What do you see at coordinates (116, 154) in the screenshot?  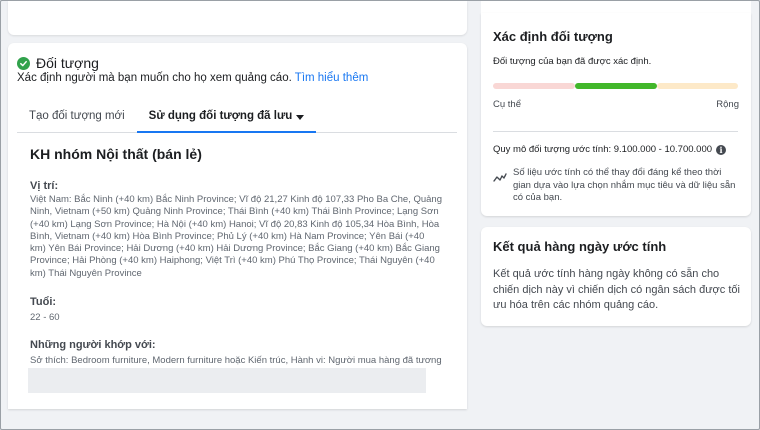 I see `saved-audience-name: KH nhóm Nội thất (bán lẻ)` at bounding box center [116, 154].